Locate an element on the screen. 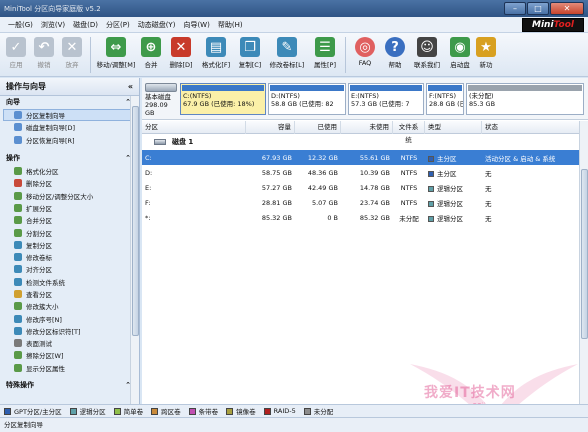  menu-wizard: 向导(W) is located at coordinates (196, 25).